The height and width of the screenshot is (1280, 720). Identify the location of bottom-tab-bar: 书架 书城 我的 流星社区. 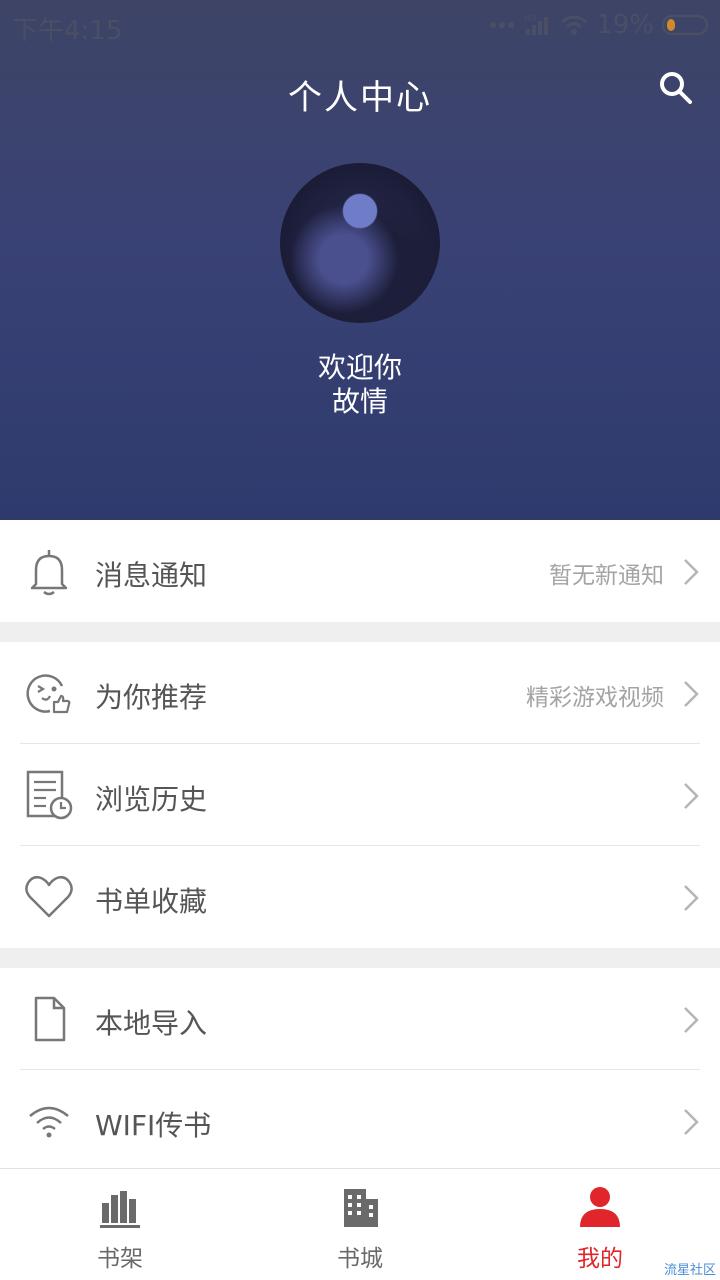
(360, 1224).